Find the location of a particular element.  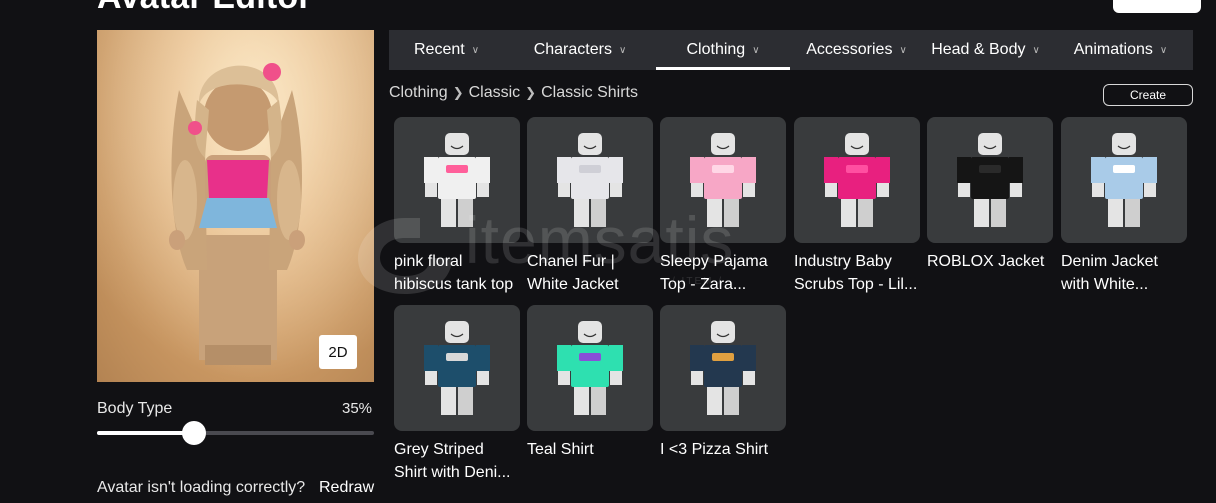

tab-animations: Animations ∨ is located at coordinates (1120, 50).